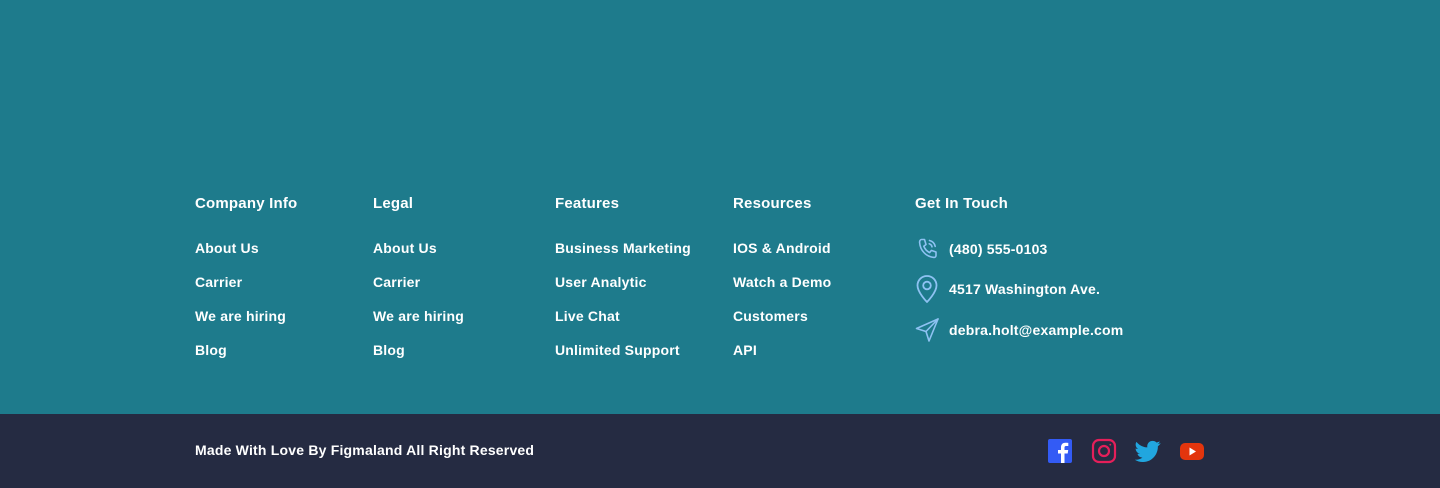  Describe the element at coordinates (927, 289) in the screenshot. I see `map-pin-icon` at that location.